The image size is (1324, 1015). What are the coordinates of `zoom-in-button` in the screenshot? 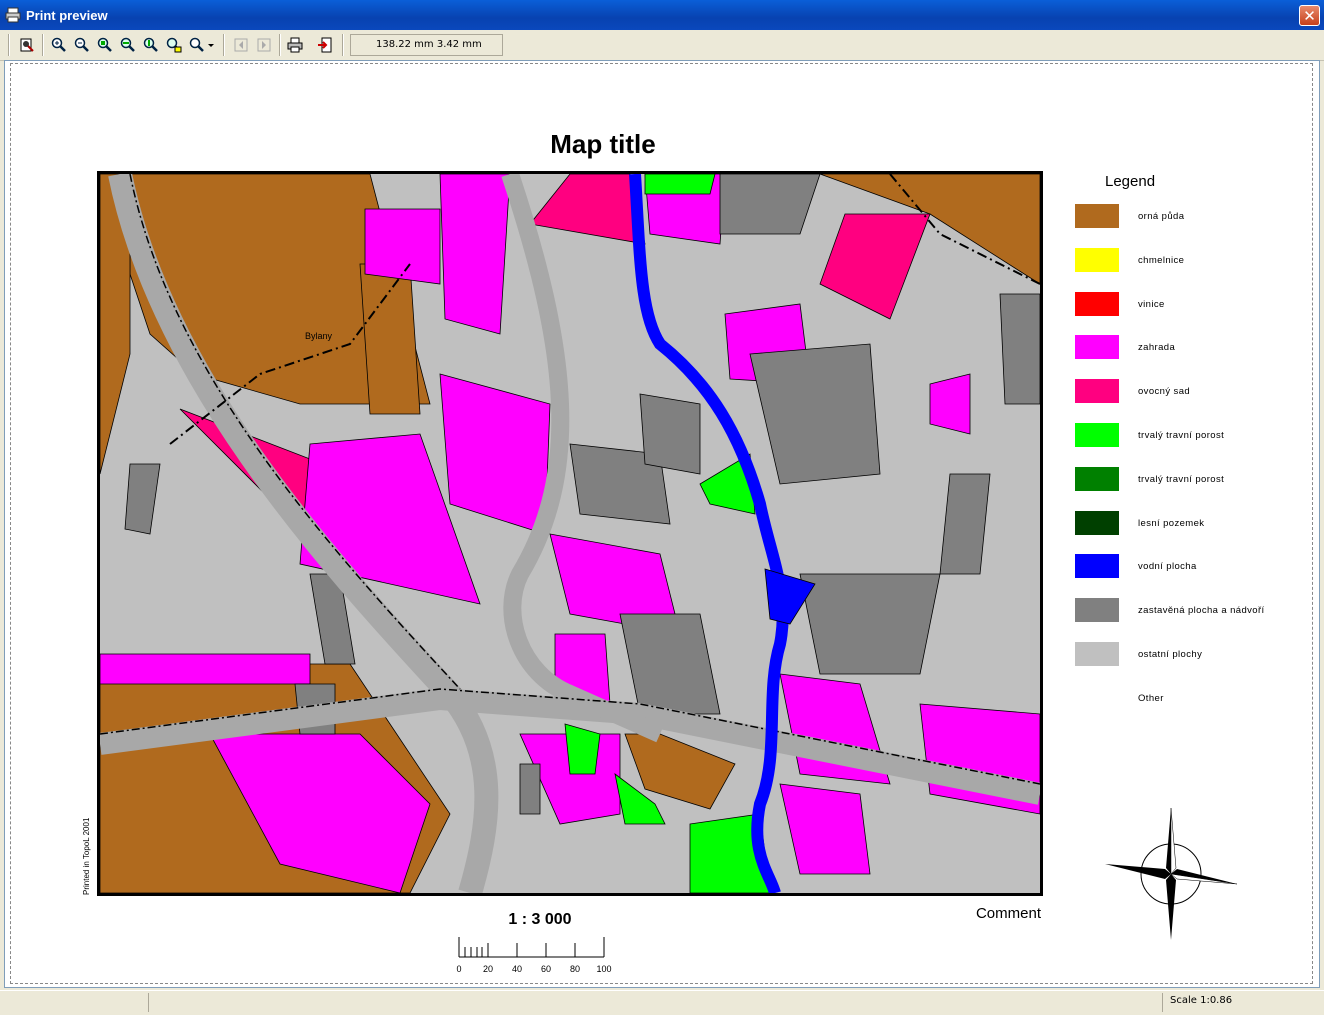 It's located at (59, 45).